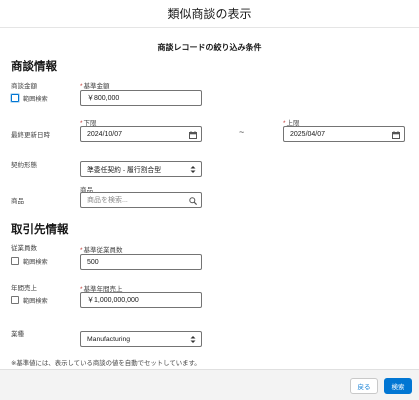 This screenshot has height=400, width=419. What do you see at coordinates (101, 250) in the screenshot?
I see `employees-base-label: *基準従業員数` at bounding box center [101, 250].